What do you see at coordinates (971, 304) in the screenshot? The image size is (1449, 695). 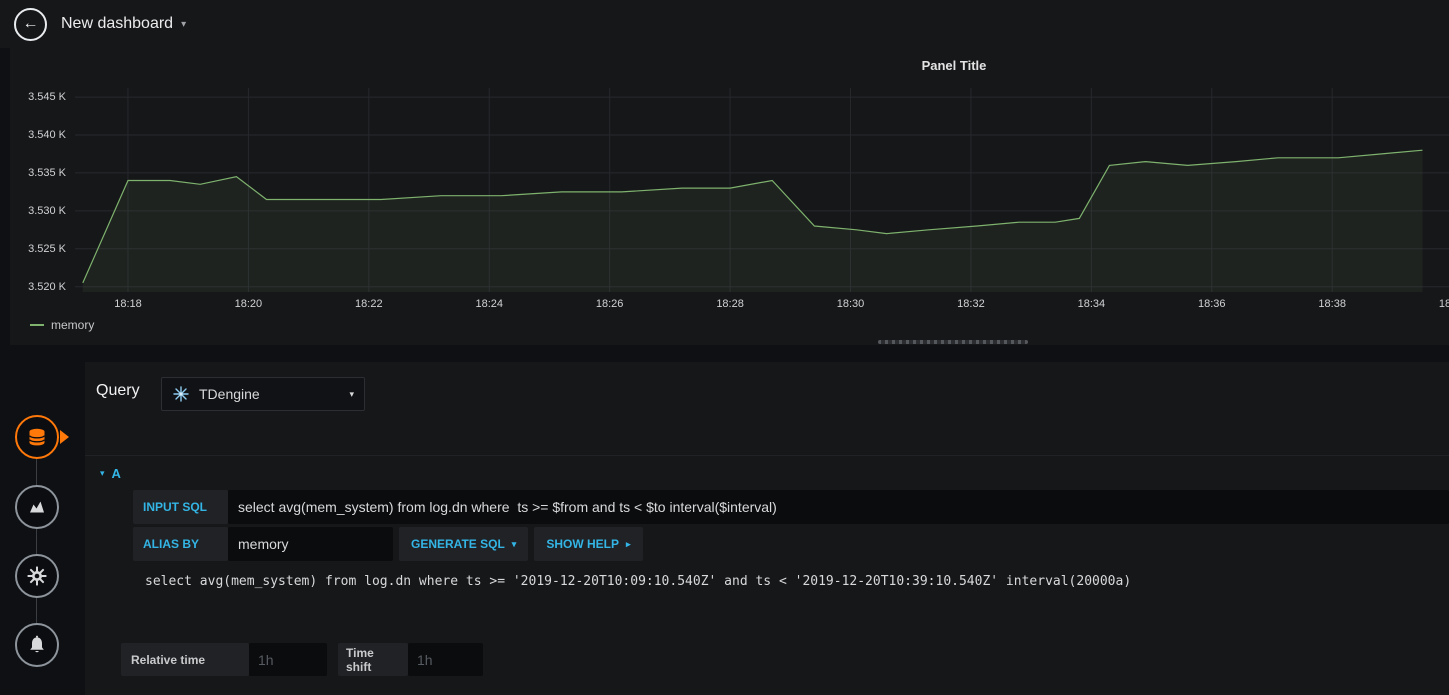 I see `x-tick-label: 18:32` at bounding box center [971, 304].